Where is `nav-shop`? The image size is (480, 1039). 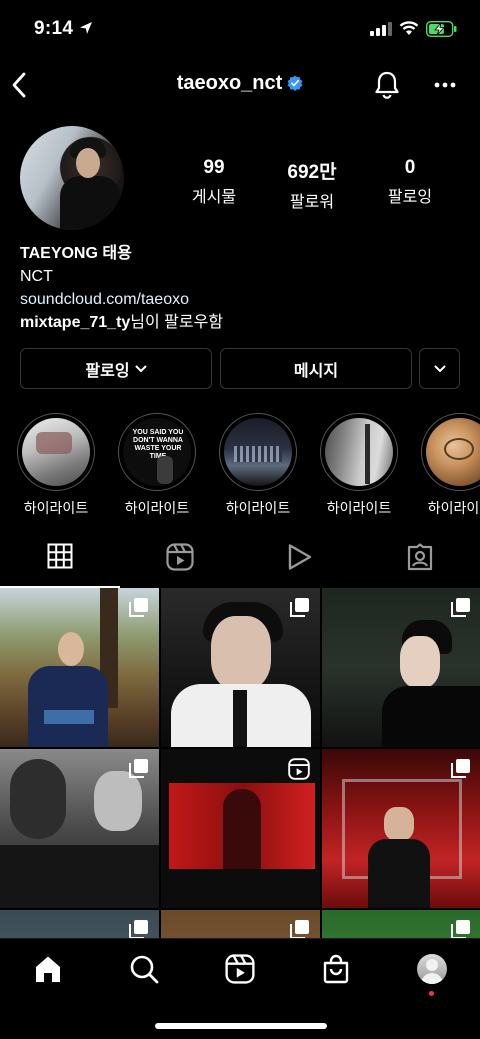 nav-shop is located at coordinates (336, 969).